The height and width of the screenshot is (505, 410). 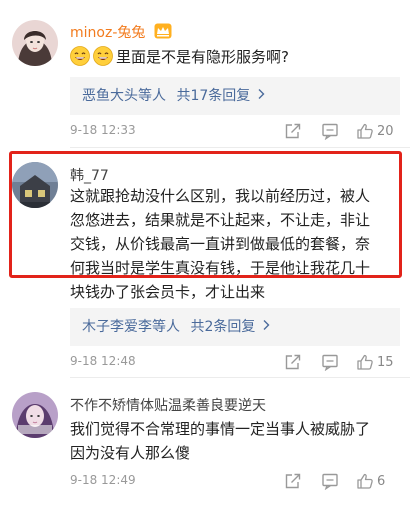 What do you see at coordinates (168, 292) in the screenshot?
I see `comment-line: 块钱办了张会员卡，才让出来` at bounding box center [168, 292].